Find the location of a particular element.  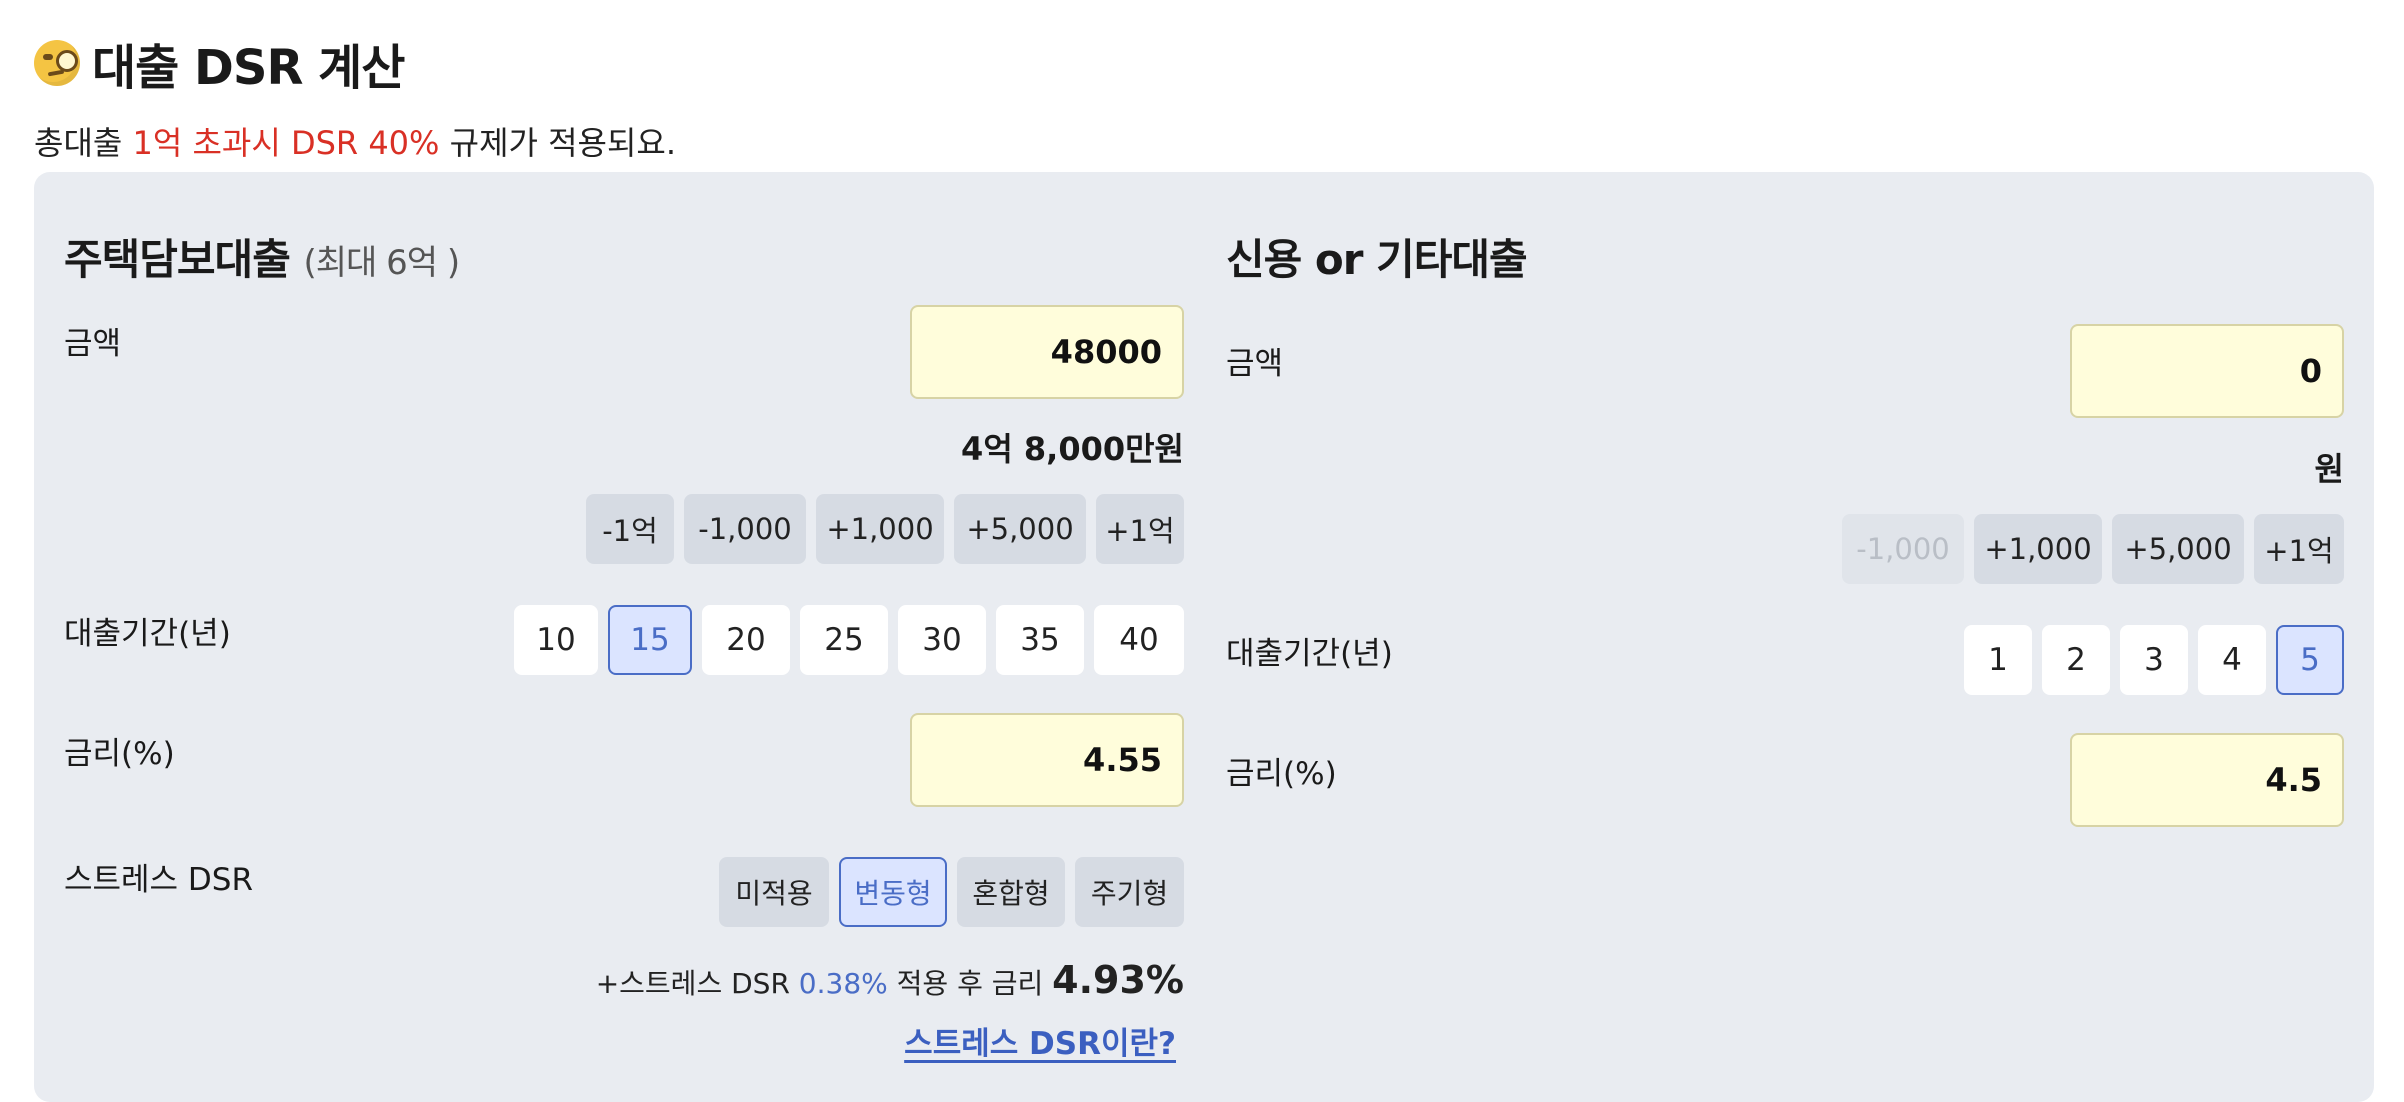

page-subtitle: 총대출 1억 초과시 DSR 40% 규제가 적용되요. is located at coordinates (355, 141).